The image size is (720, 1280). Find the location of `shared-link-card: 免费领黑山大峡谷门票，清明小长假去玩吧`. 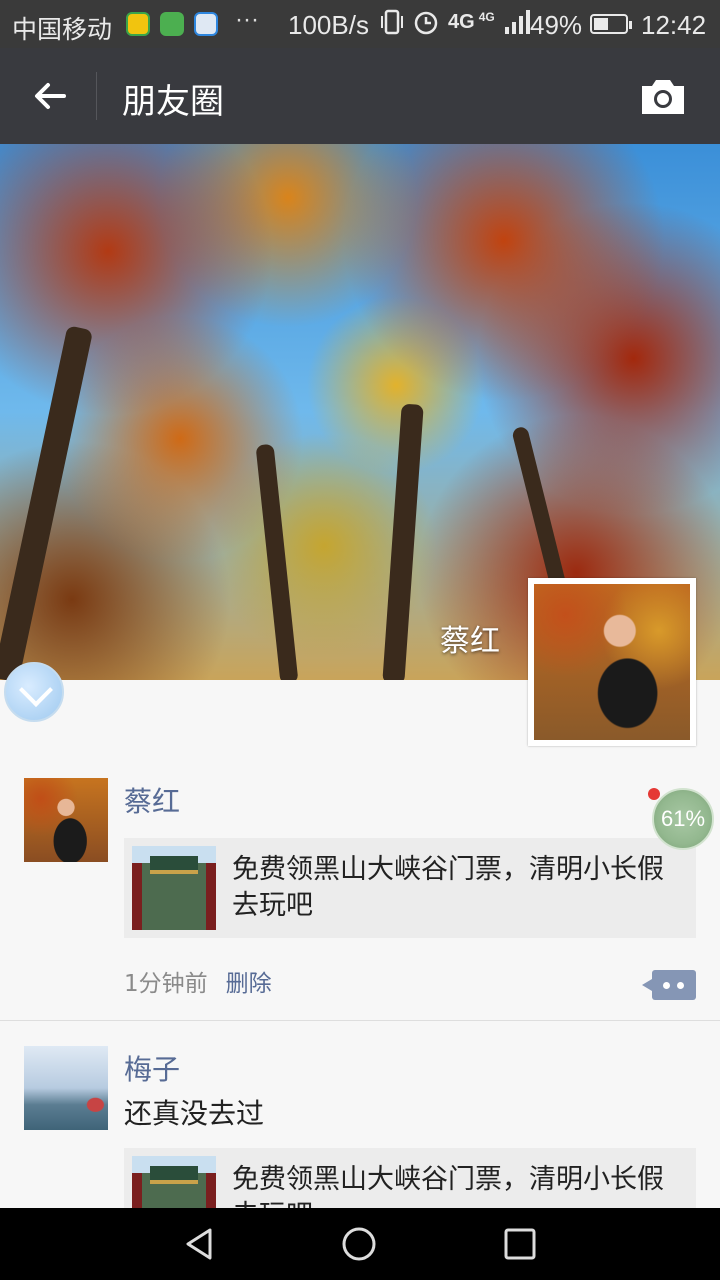

shared-link-card: 免费领黑山大峡谷门票，清明小长假去玩吧 is located at coordinates (410, 888).